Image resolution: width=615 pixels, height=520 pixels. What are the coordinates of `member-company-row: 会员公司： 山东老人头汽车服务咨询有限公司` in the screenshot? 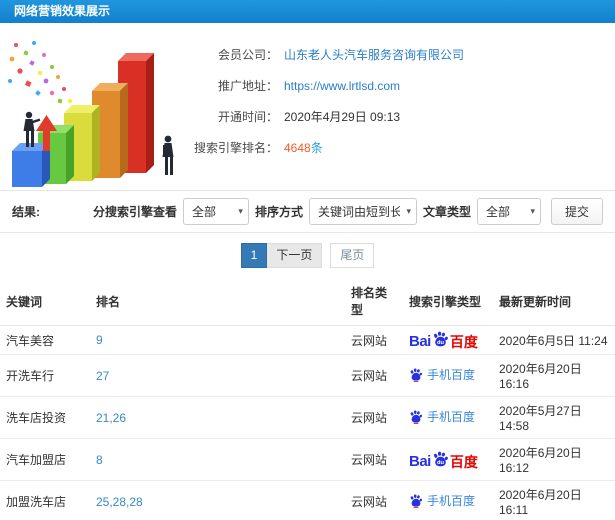 It's located at (327, 54).